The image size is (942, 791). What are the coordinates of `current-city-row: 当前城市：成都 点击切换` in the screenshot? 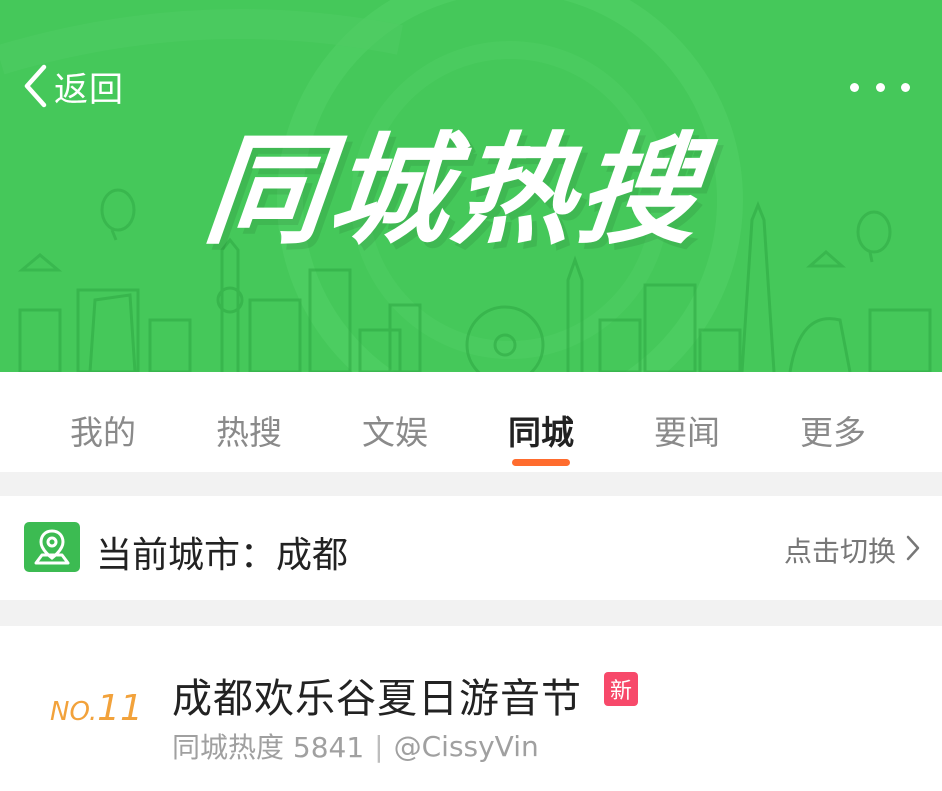 It's located at (471, 548).